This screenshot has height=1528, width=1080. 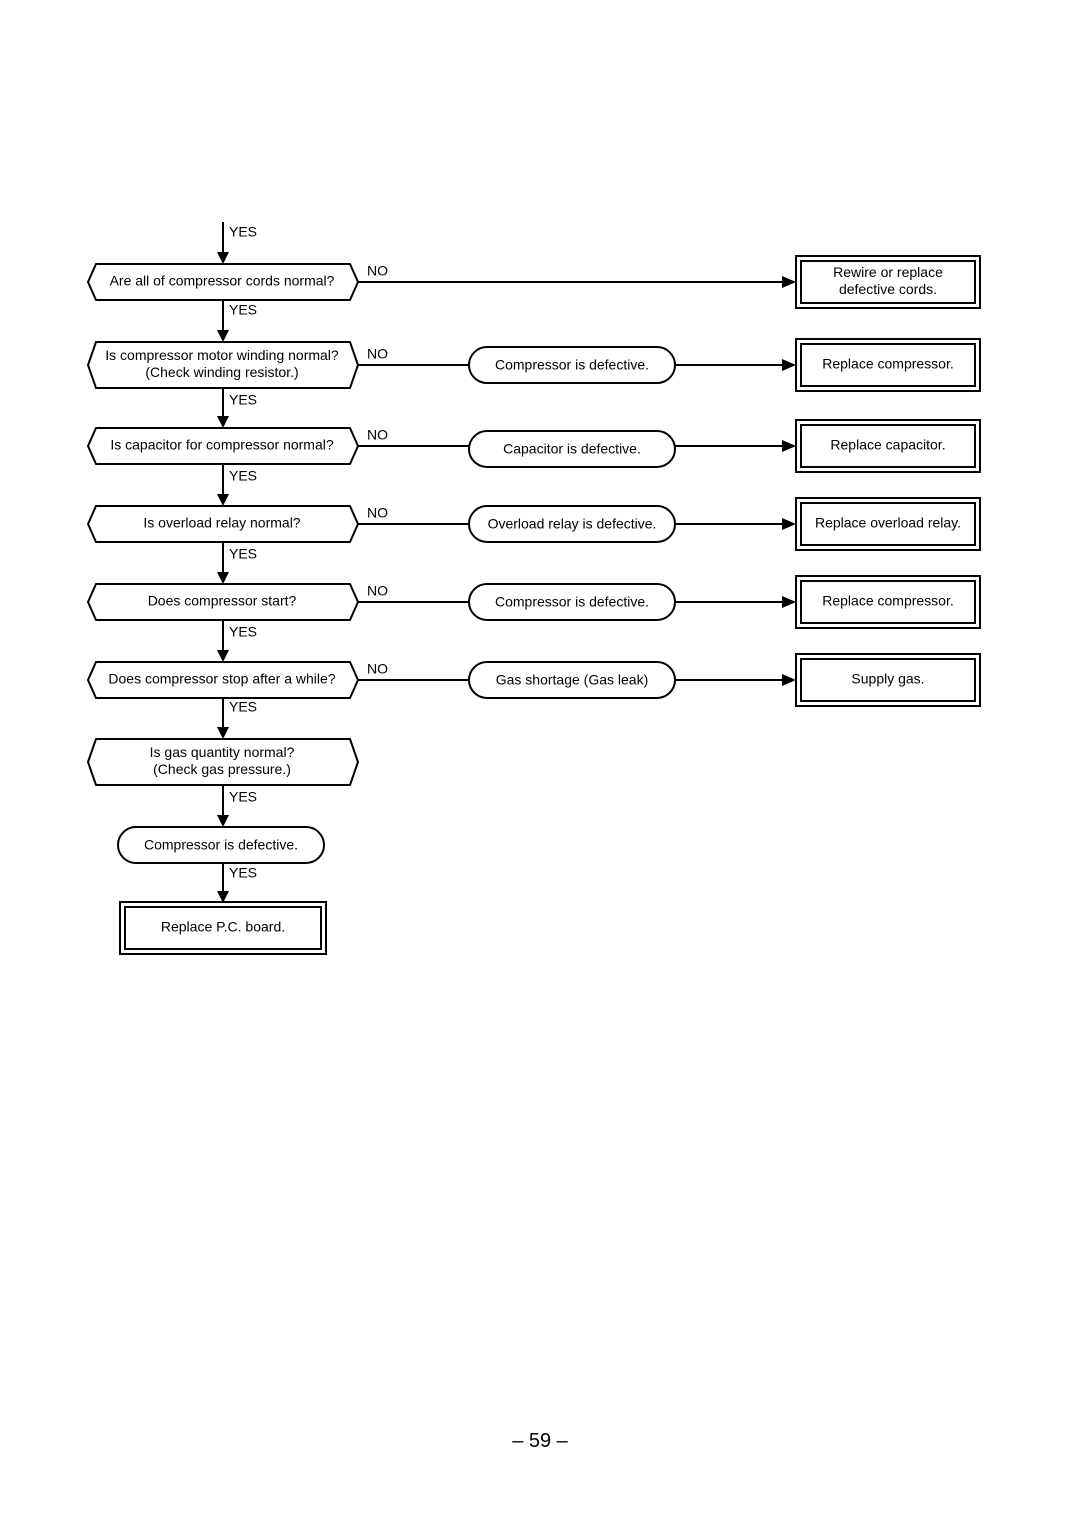 I want to click on action-node-4: Replace overload relay., so click(x=888, y=524).